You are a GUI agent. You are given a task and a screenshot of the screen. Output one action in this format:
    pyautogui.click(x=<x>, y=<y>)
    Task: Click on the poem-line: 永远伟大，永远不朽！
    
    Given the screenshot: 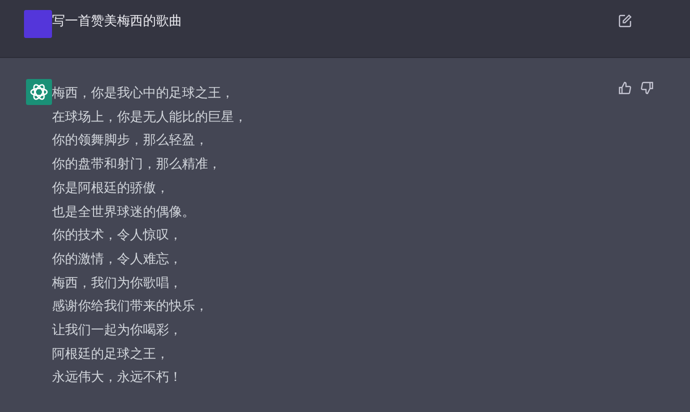 What is the action you would take?
    pyautogui.click(x=117, y=378)
    